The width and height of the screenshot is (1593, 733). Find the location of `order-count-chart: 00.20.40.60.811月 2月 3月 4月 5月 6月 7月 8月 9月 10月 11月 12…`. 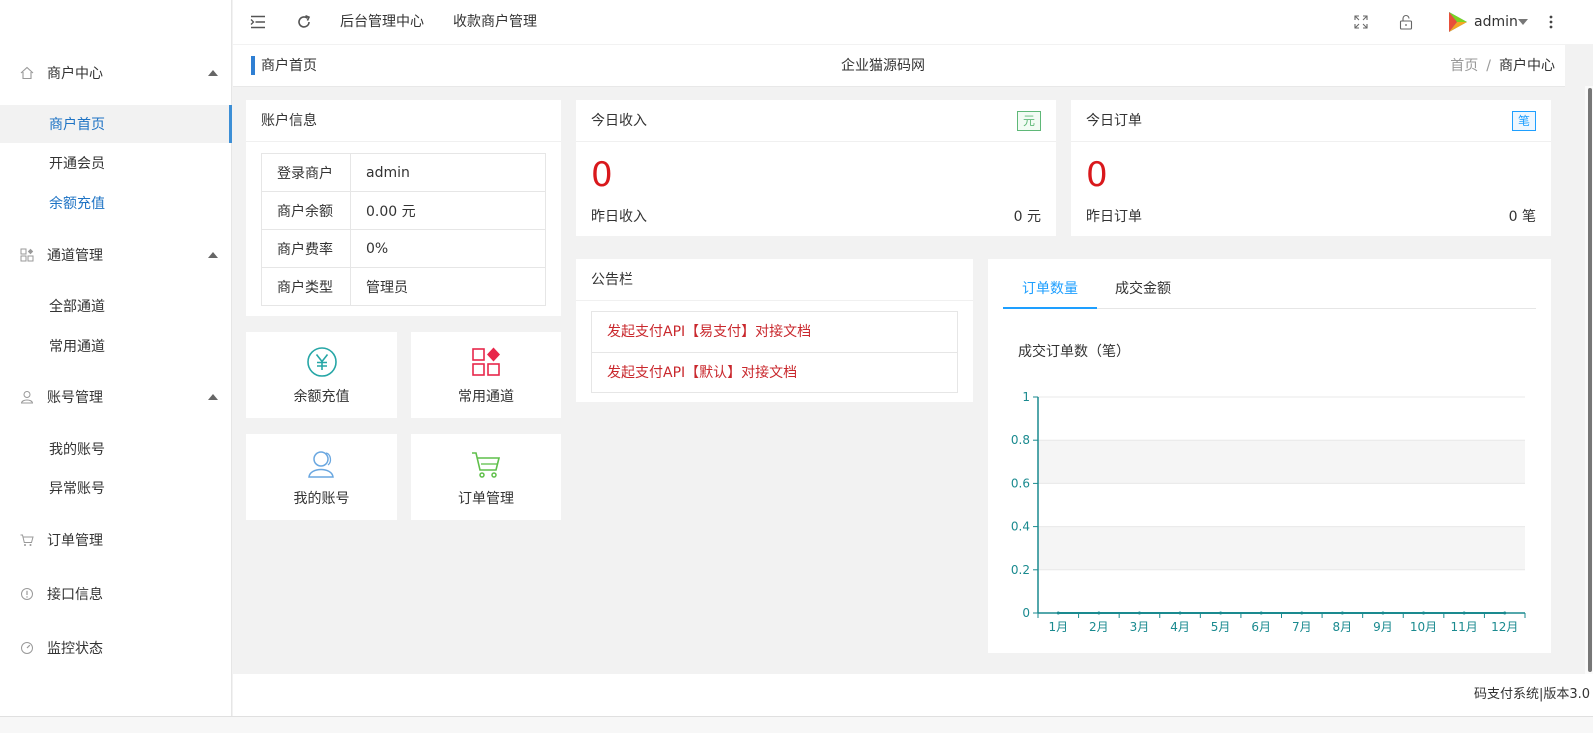

order-count-chart: 00.20.40.60.811月 2月 3月 4月 5月 6月 7月 8月 9月 10月 11月 12… is located at coordinates (1268, 512).